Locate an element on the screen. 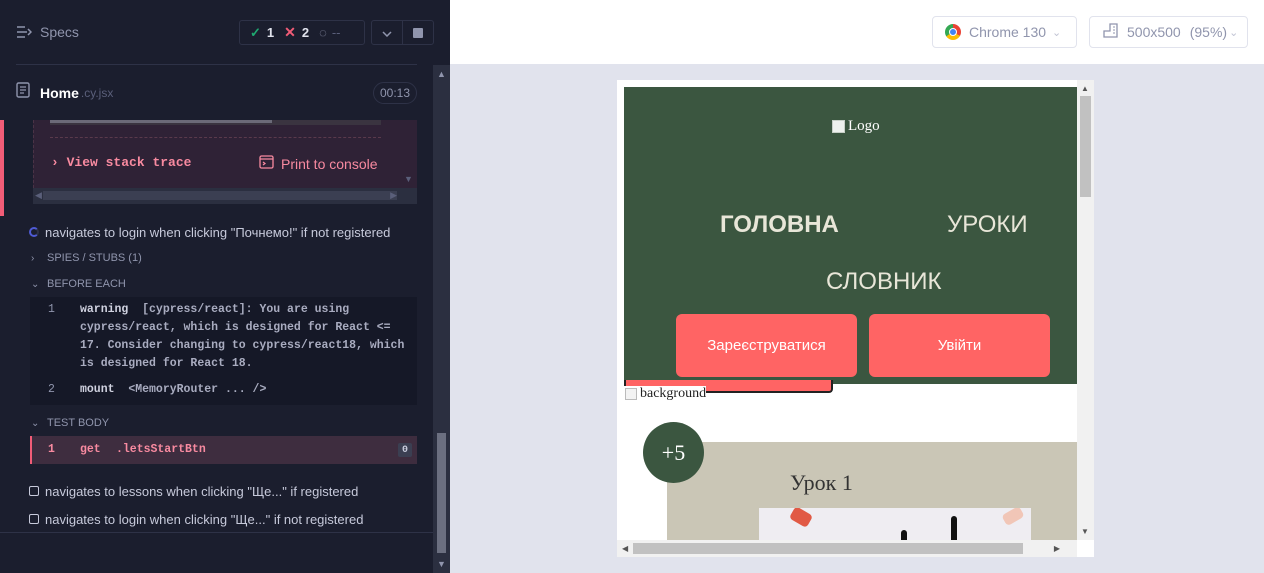  pending-count: -- is located at coordinates (336, 32).